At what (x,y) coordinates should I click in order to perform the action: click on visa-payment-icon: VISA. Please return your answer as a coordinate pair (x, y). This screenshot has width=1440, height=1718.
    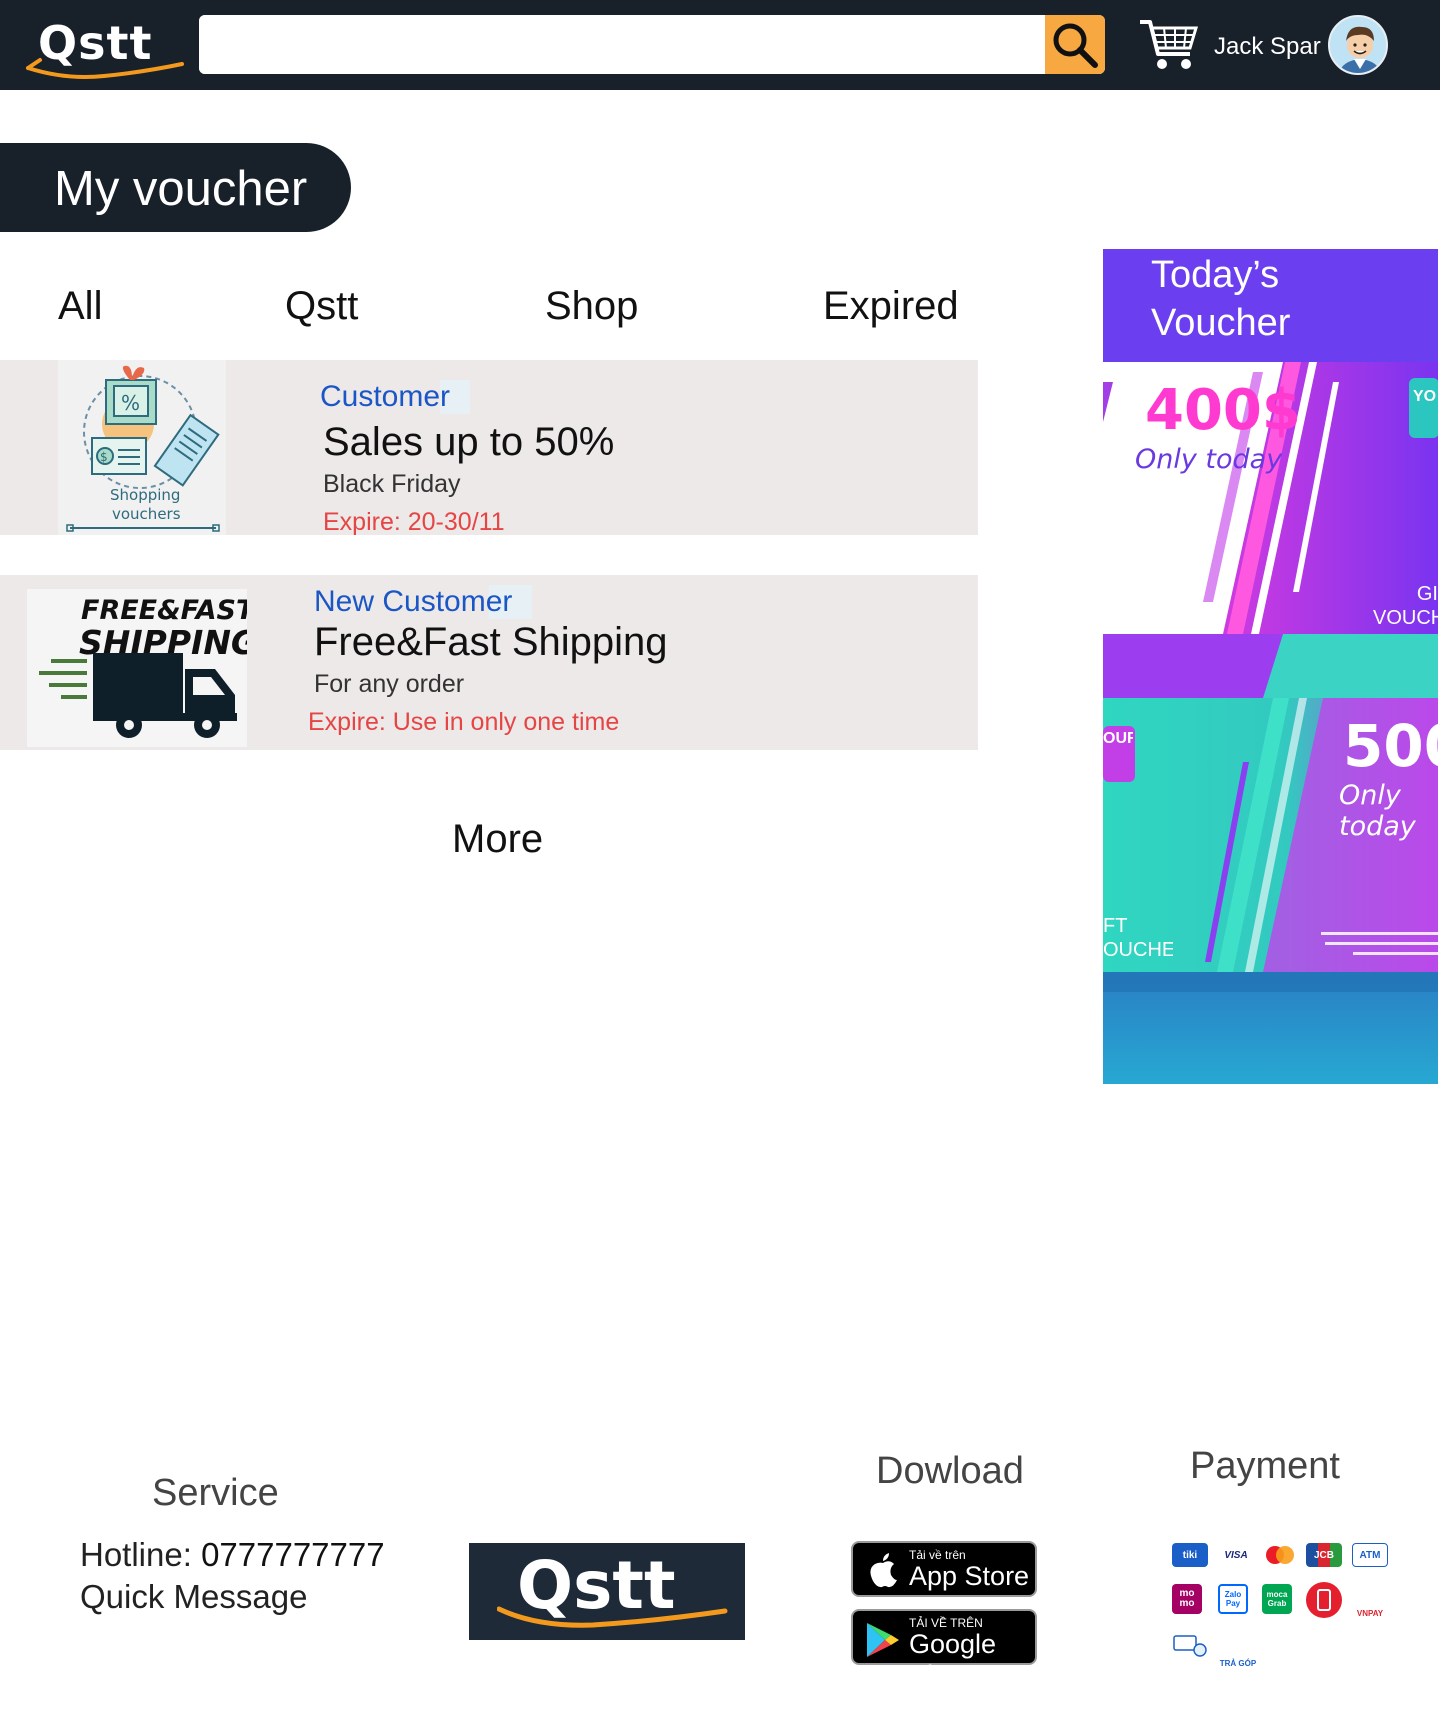
    Looking at the image, I should click on (1236, 1555).